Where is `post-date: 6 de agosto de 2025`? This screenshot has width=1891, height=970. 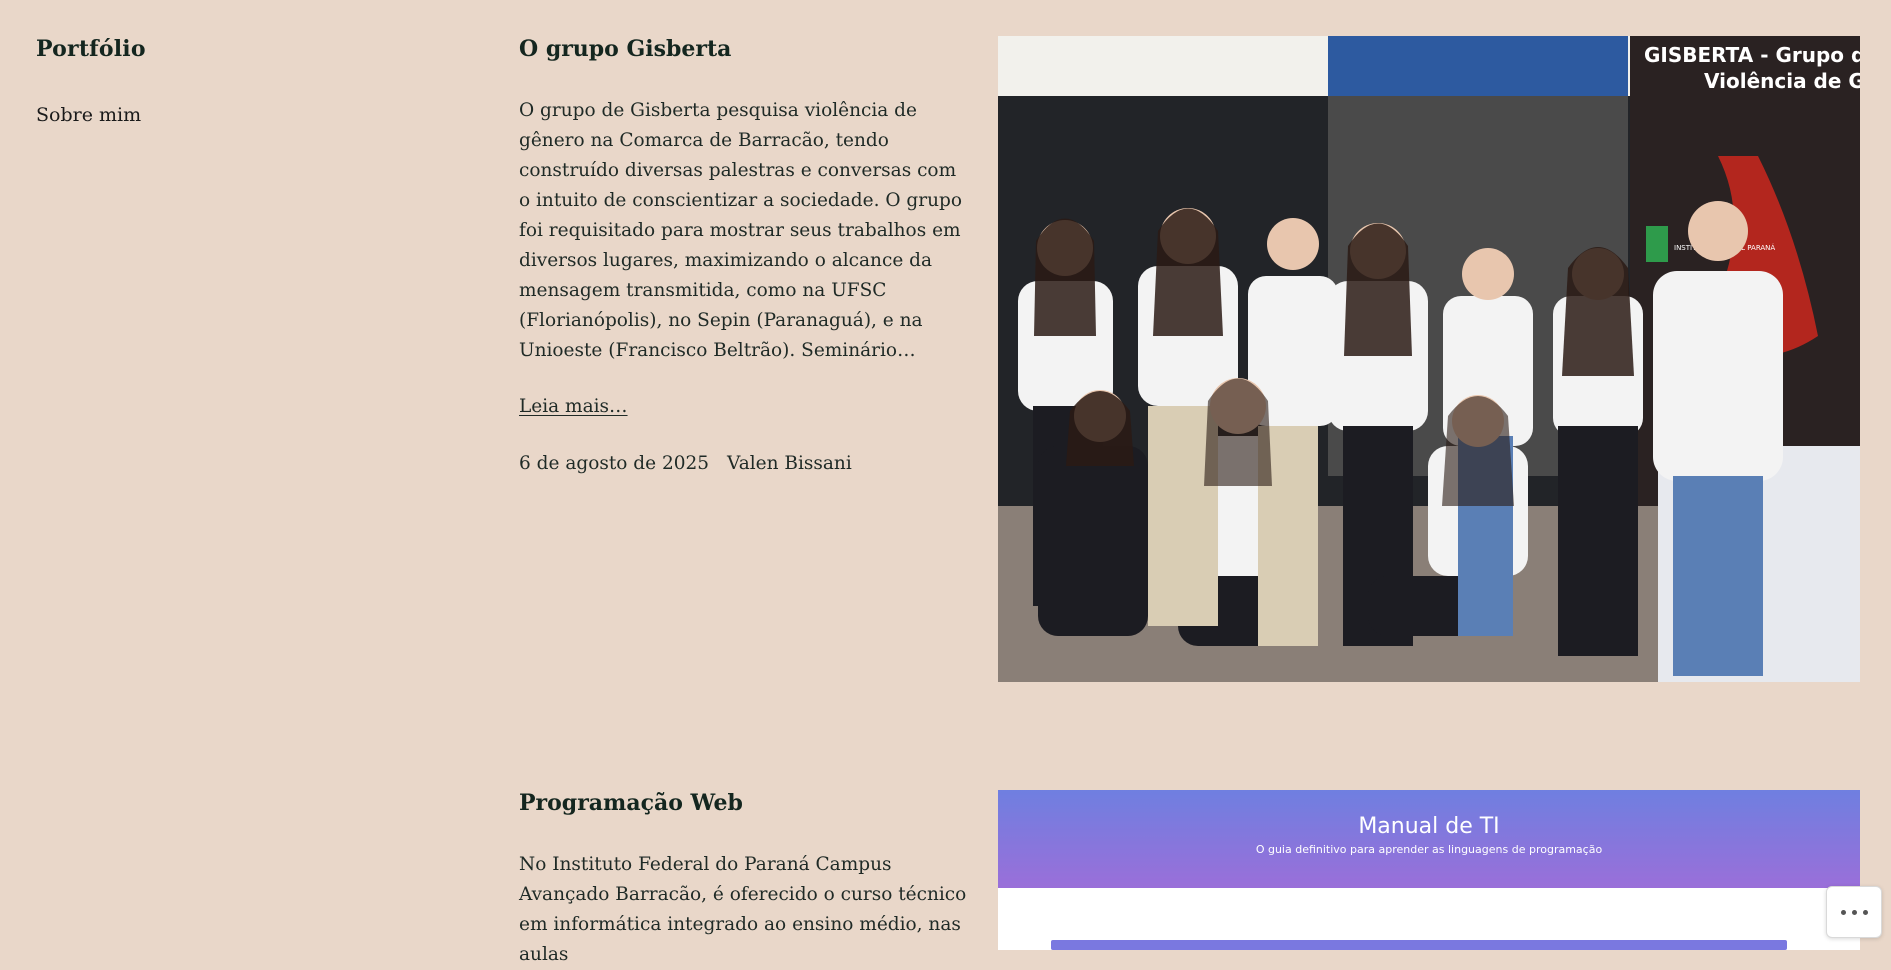 post-date: 6 de agosto de 2025 is located at coordinates (614, 463).